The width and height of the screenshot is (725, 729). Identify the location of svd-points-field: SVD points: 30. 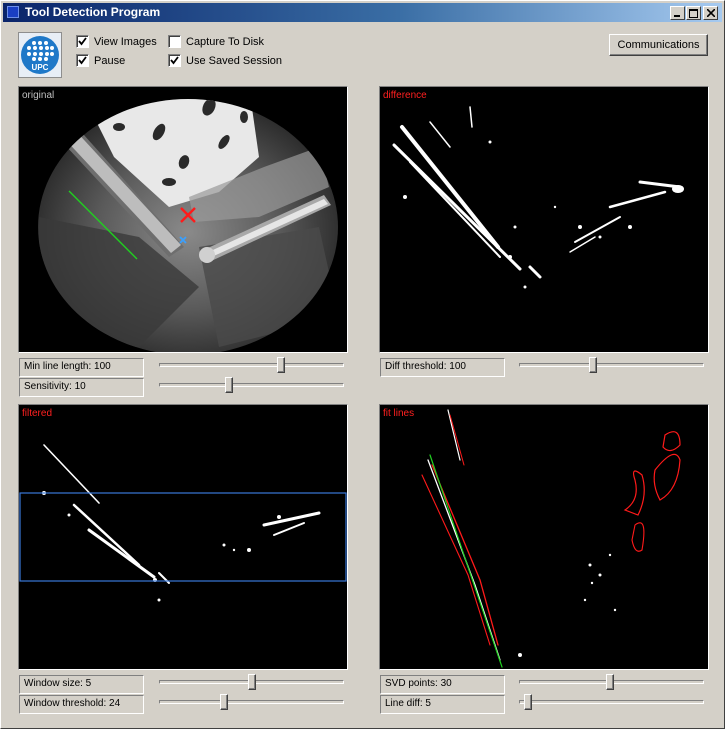
(442, 684).